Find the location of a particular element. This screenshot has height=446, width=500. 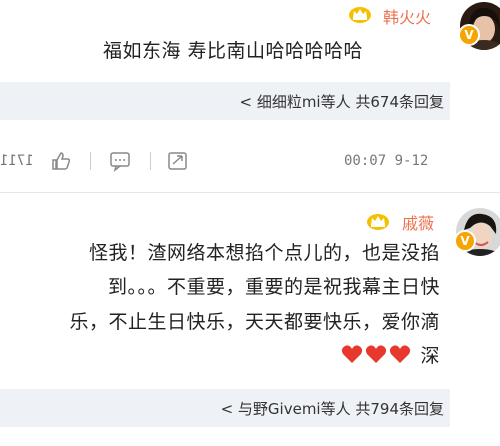

reply-summary-text: 细细粒mi等人 共674条回复 > is located at coordinates (341, 101).